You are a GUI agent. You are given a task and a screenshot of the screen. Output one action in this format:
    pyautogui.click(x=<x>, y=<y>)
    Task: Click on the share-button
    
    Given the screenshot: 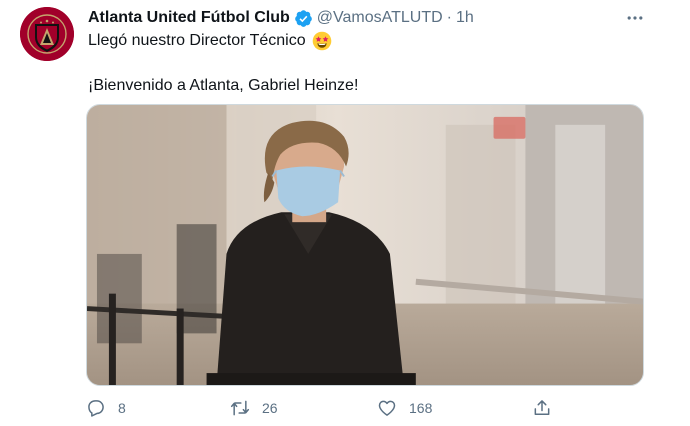 What is the action you would take?
    pyautogui.click(x=548, y=408)
    